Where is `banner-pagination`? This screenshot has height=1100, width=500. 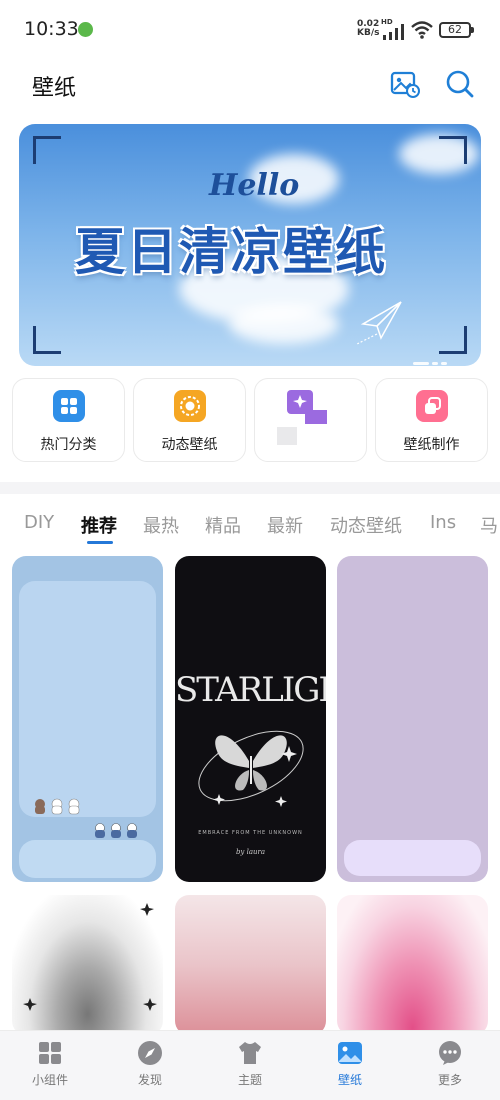 banner-pagination is located at coordinates (438, 357).